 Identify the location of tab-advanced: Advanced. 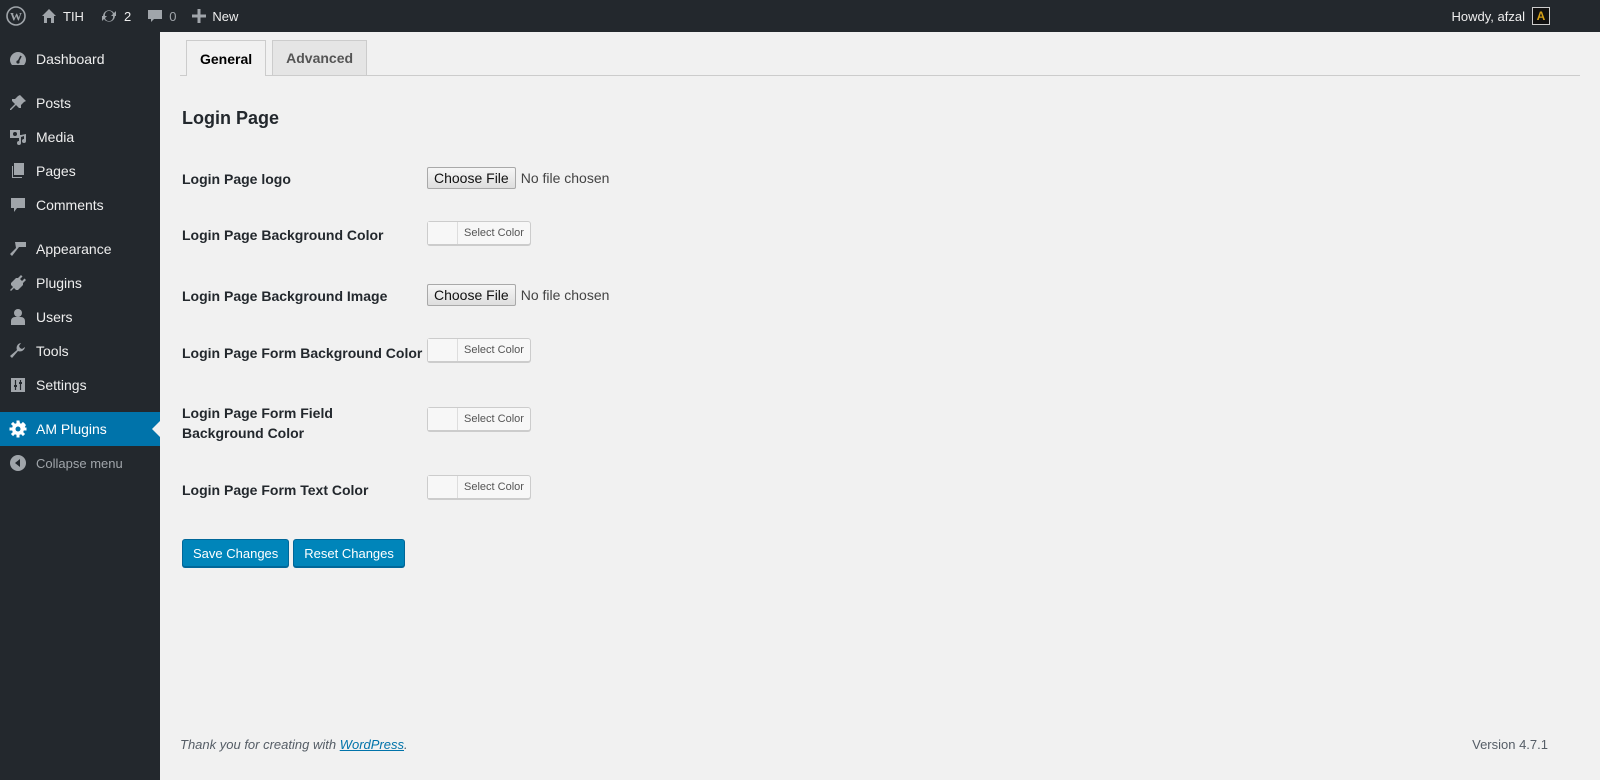
(320, 57).